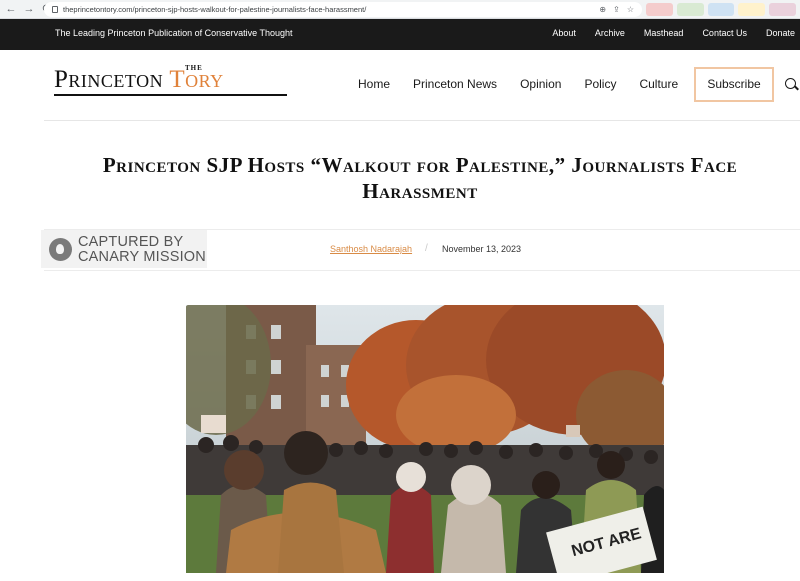 This screenshot has width=800, height=581. I want to click on search-icon, so click(790, 83).